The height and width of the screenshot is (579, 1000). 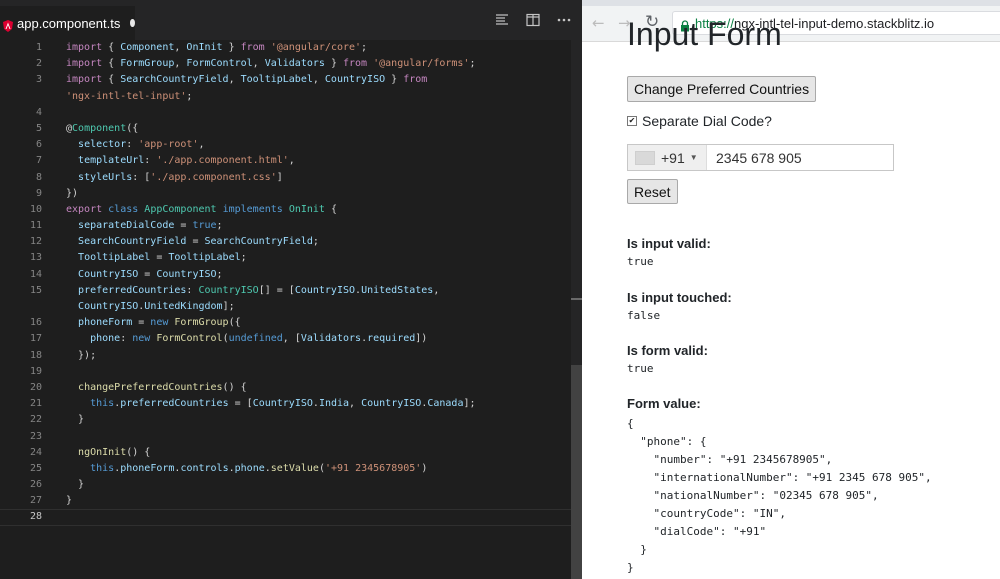 I want to click on open-preview-icon, so click(x=502, y=20).